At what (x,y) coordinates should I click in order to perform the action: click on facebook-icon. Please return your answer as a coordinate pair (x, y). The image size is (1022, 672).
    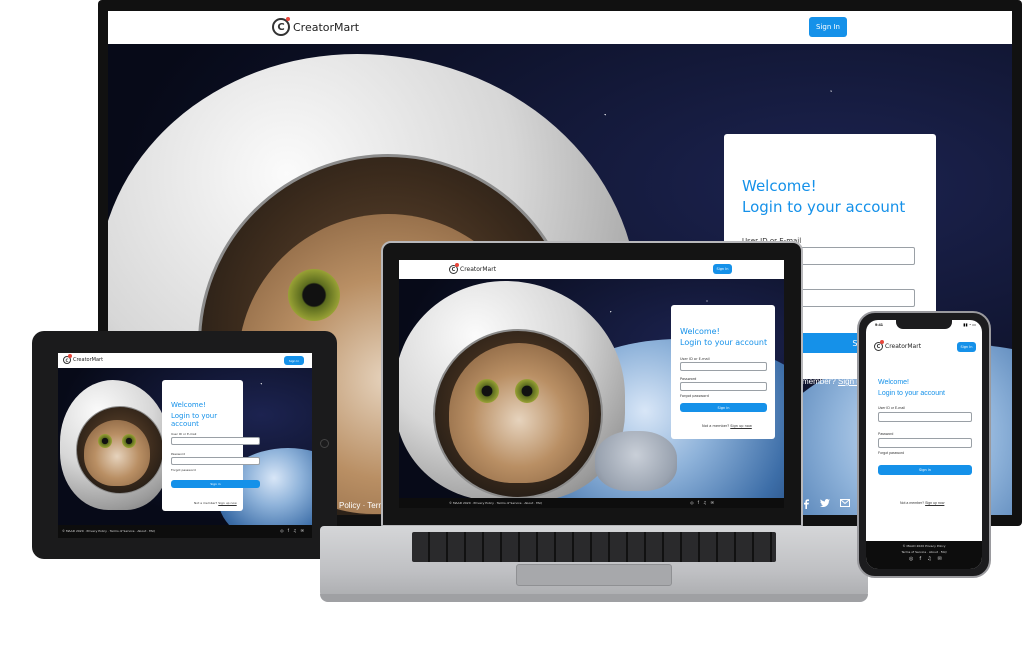
    Looking at the image, I should click on (806, 504).